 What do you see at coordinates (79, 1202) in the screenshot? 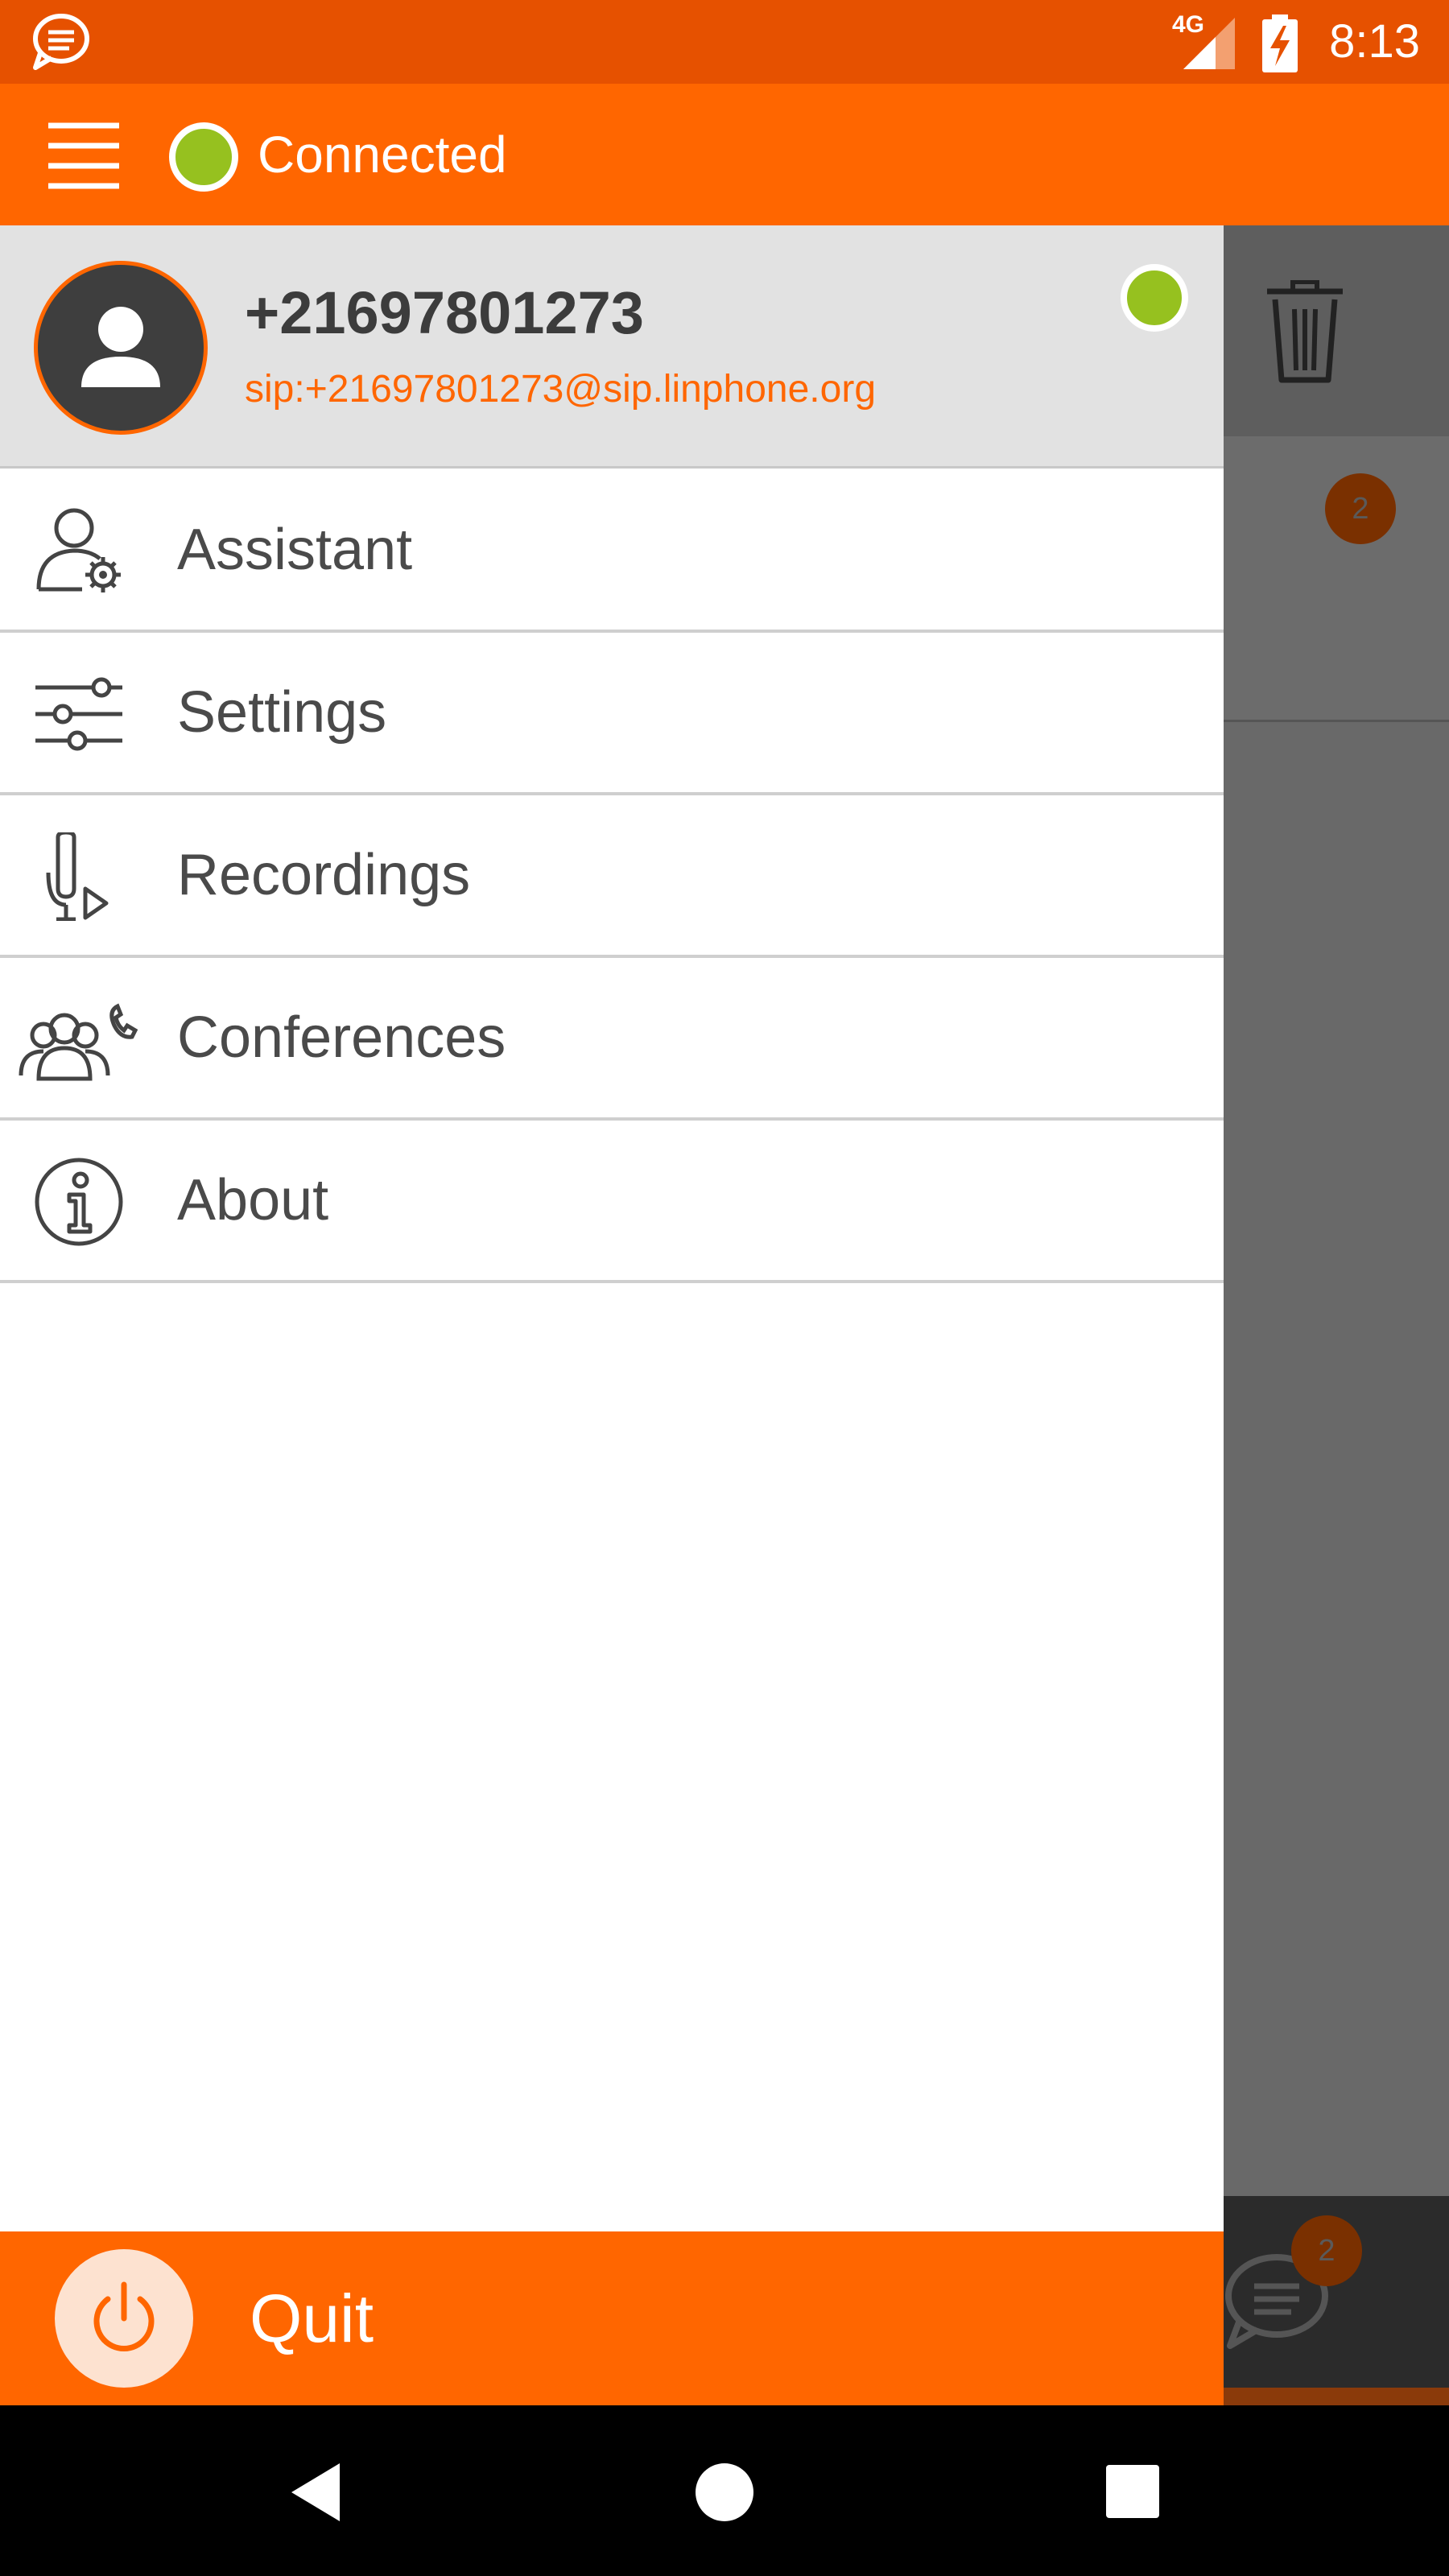
I see `info-icon` at bounding box center [79, 1202].